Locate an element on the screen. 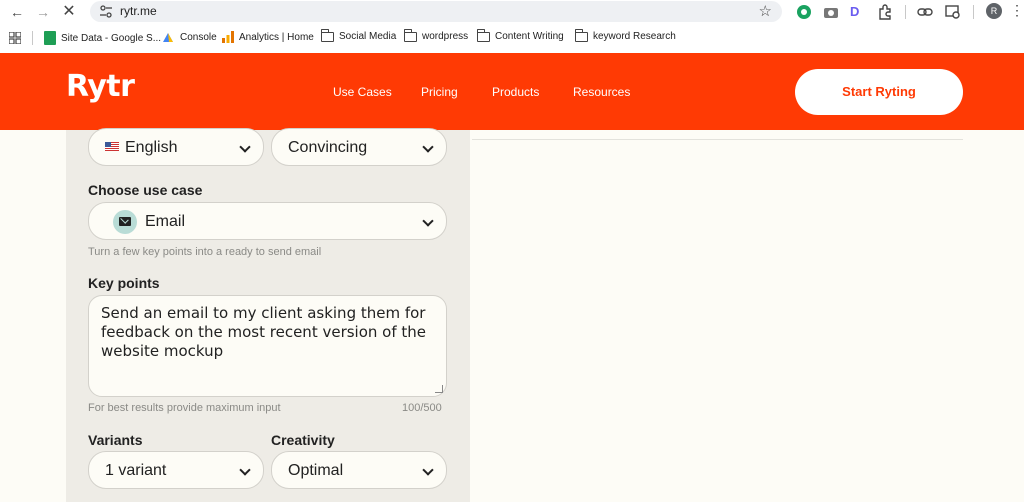 The image size is (1024, 502). key-points-label: Key points is located at coordinates (124, 283).